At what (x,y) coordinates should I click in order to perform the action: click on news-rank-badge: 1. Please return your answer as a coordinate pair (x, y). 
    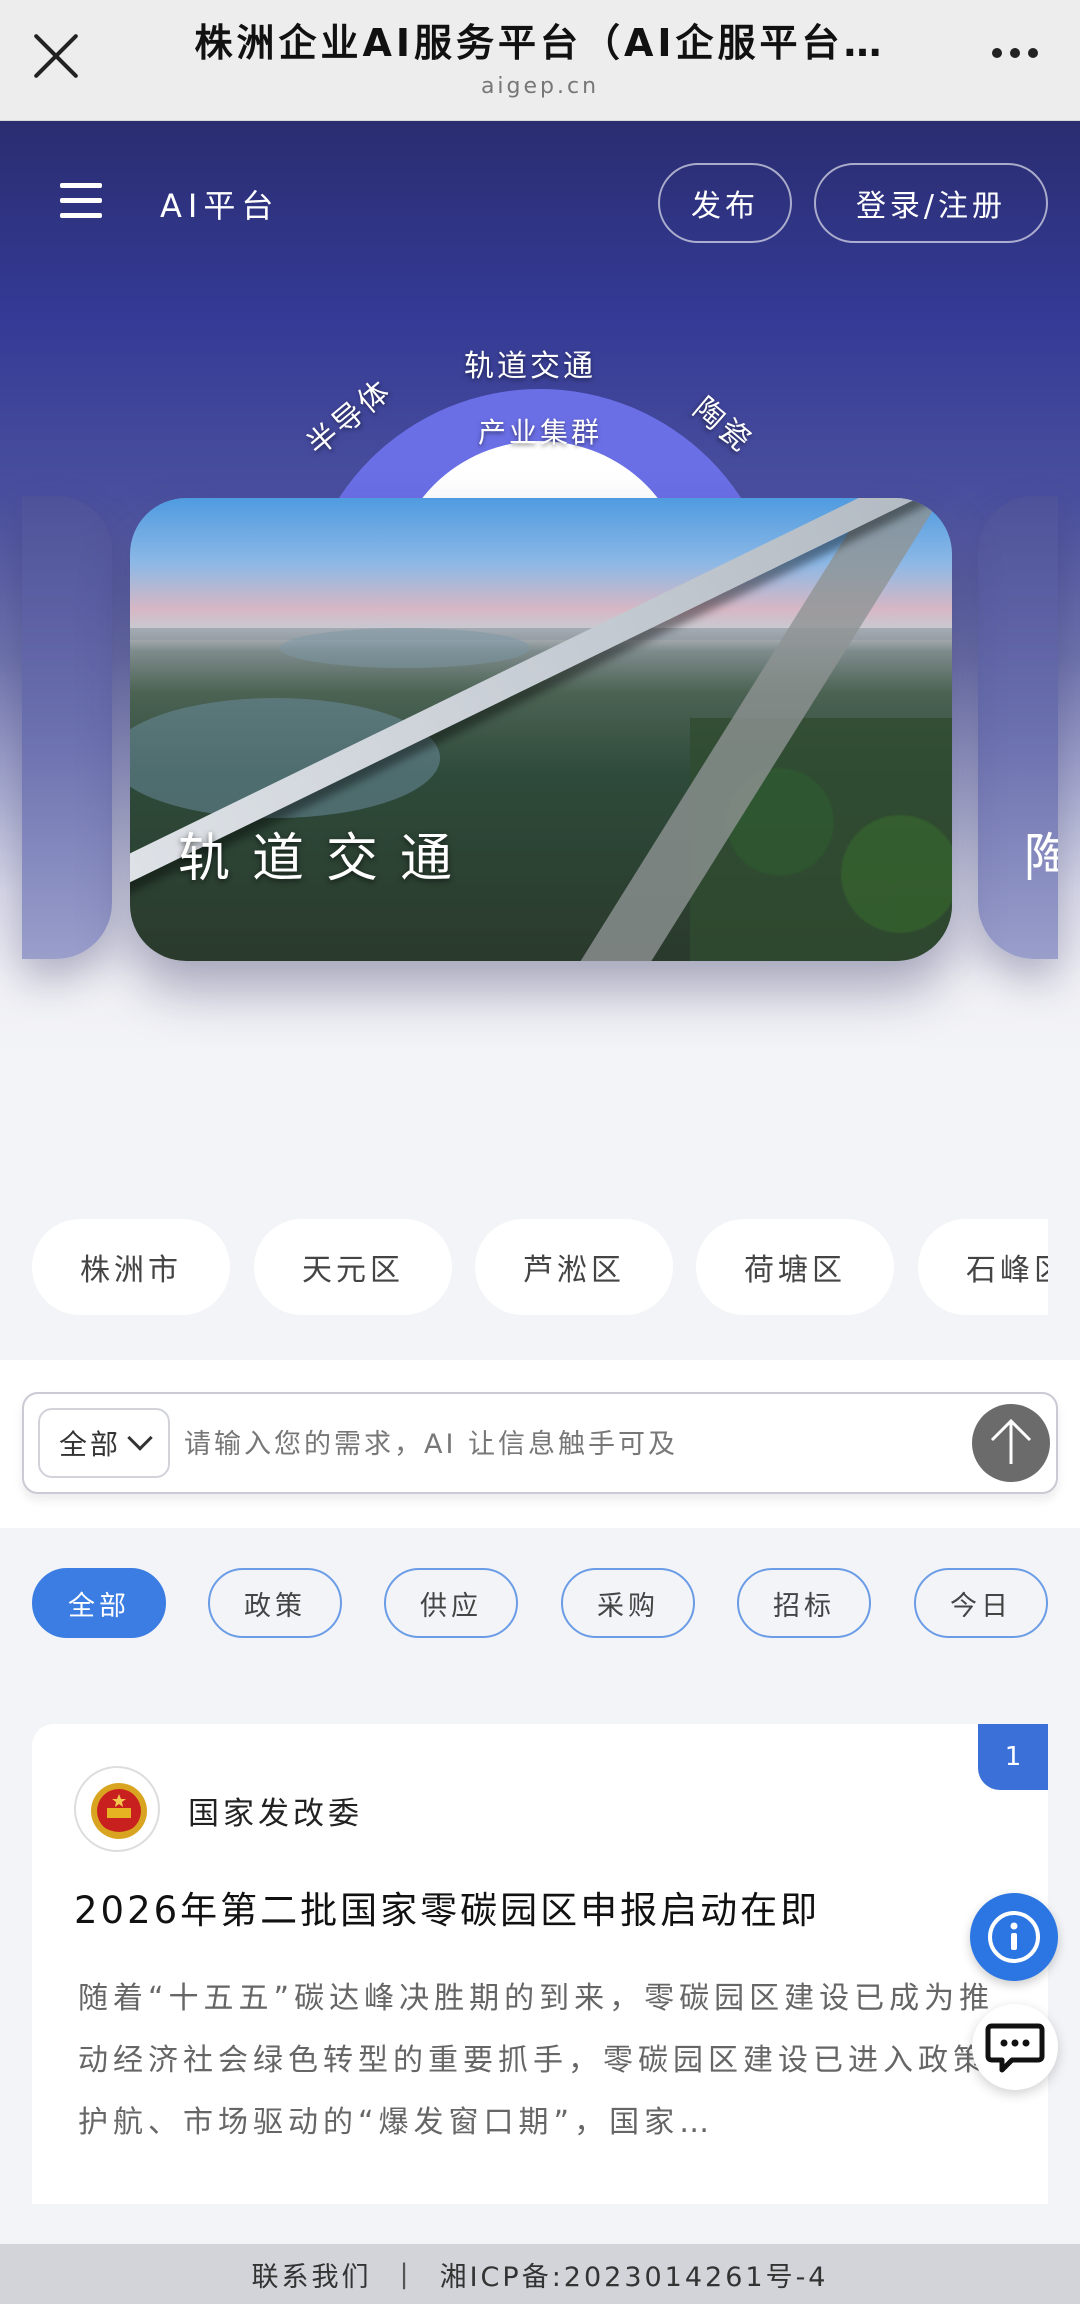
    Looking at the image, I should click on (1013, 1757).